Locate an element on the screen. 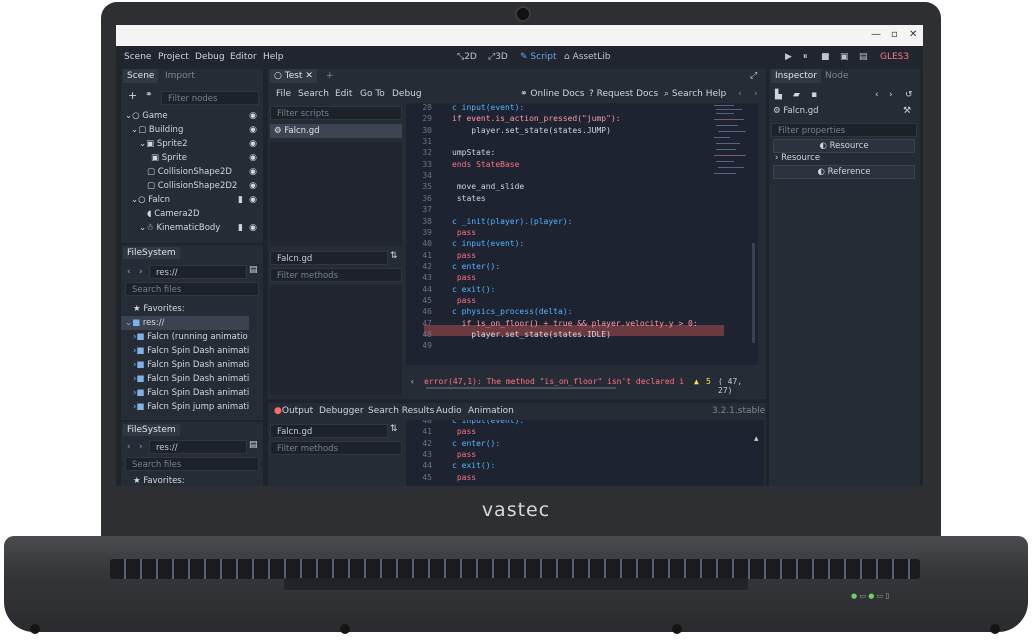 Image resolution: width=1032 pixels, height=641 pixels. play-scene-icon: ▣ is located at coordinates (844, 57).